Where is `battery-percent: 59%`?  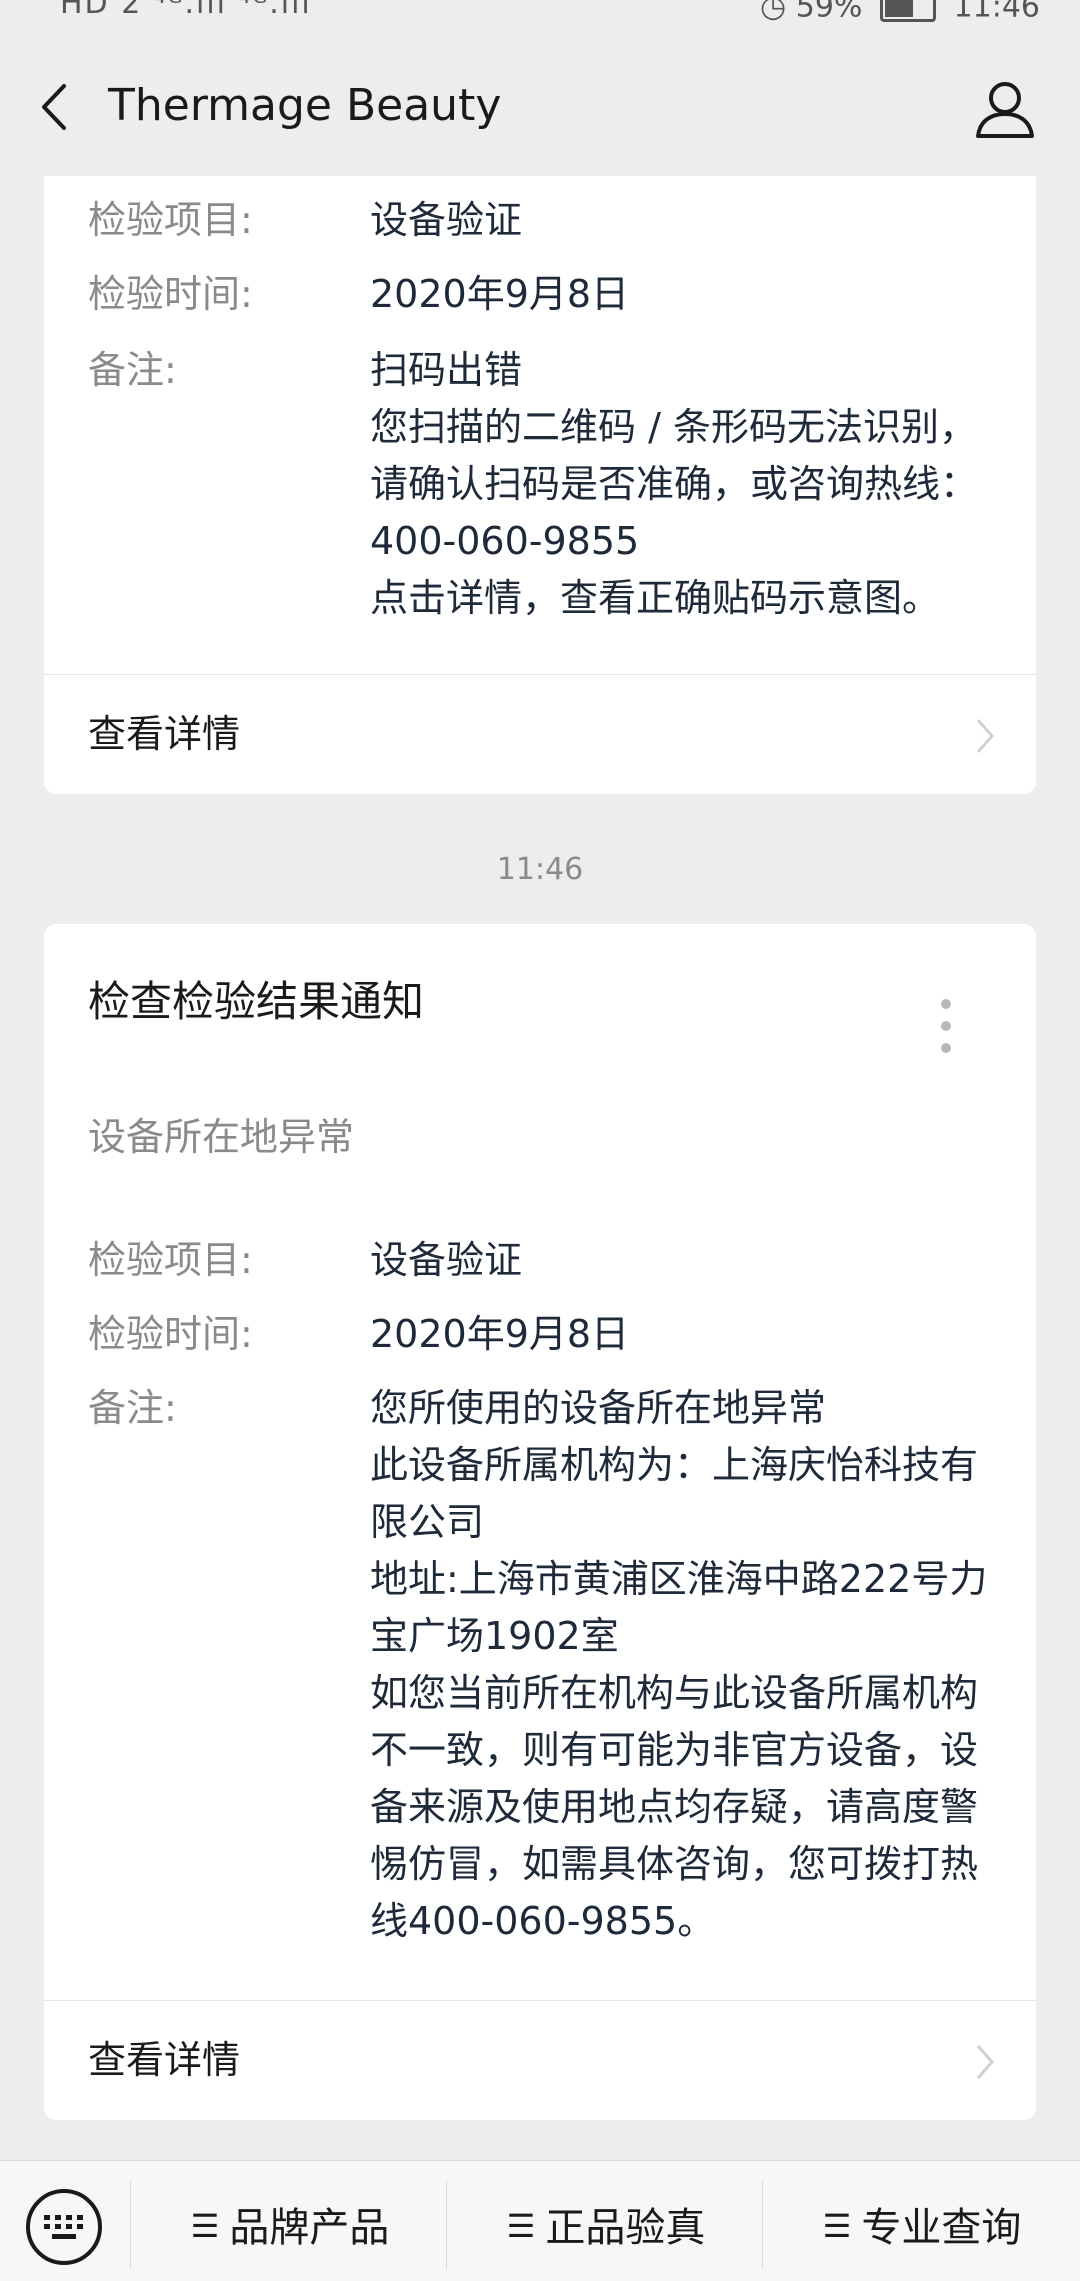 battery-percent: 59% is located at coordinates (829, 12).